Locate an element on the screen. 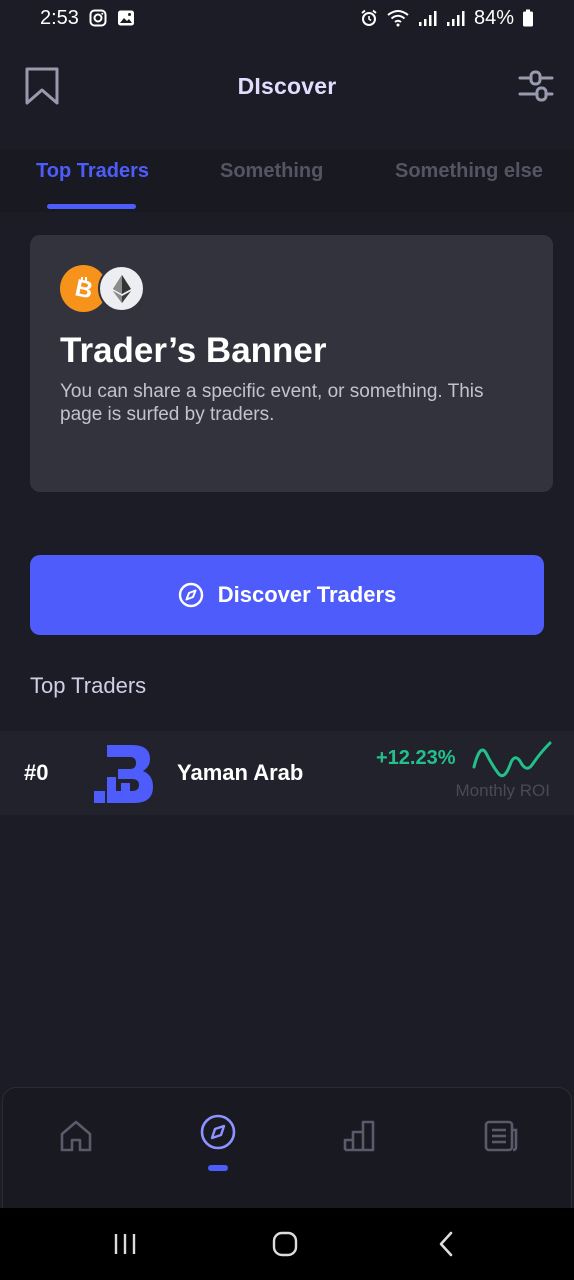 This screenshot has width=574, height=1280. banner-title: Trader’s Banner is located at coordinates (193, 350).